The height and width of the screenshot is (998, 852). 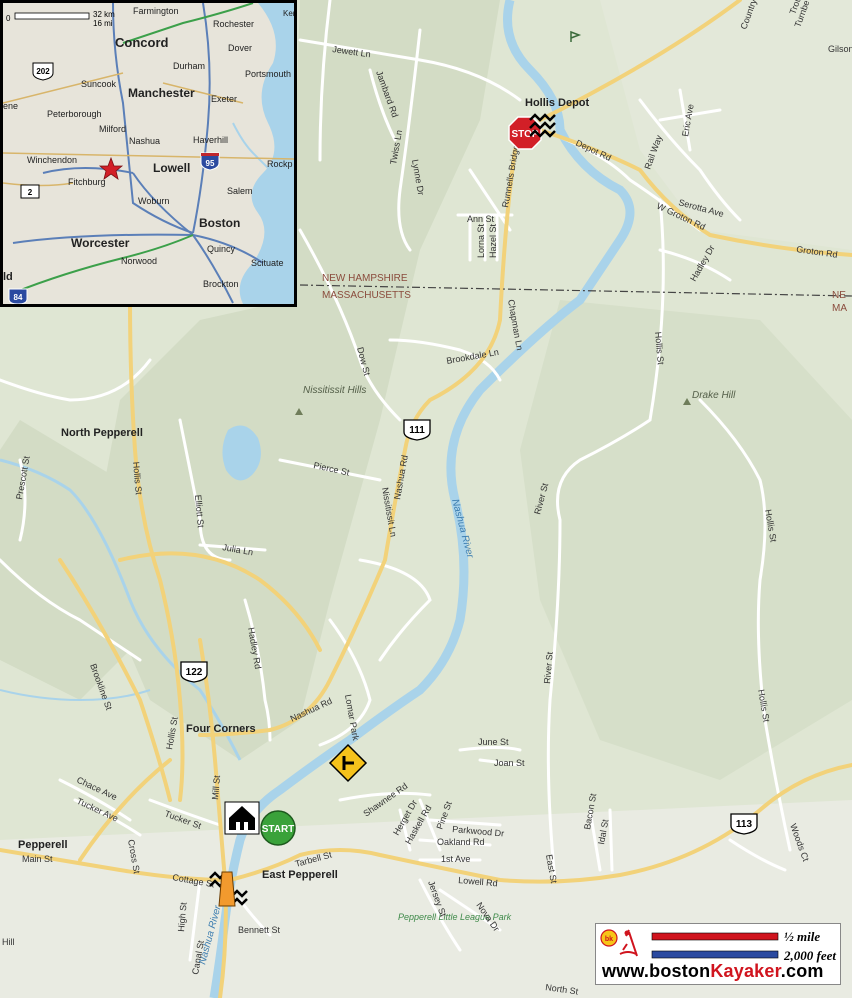 I want to click on label-drake-hill: Drake Hill, so click(x=714, y=395).